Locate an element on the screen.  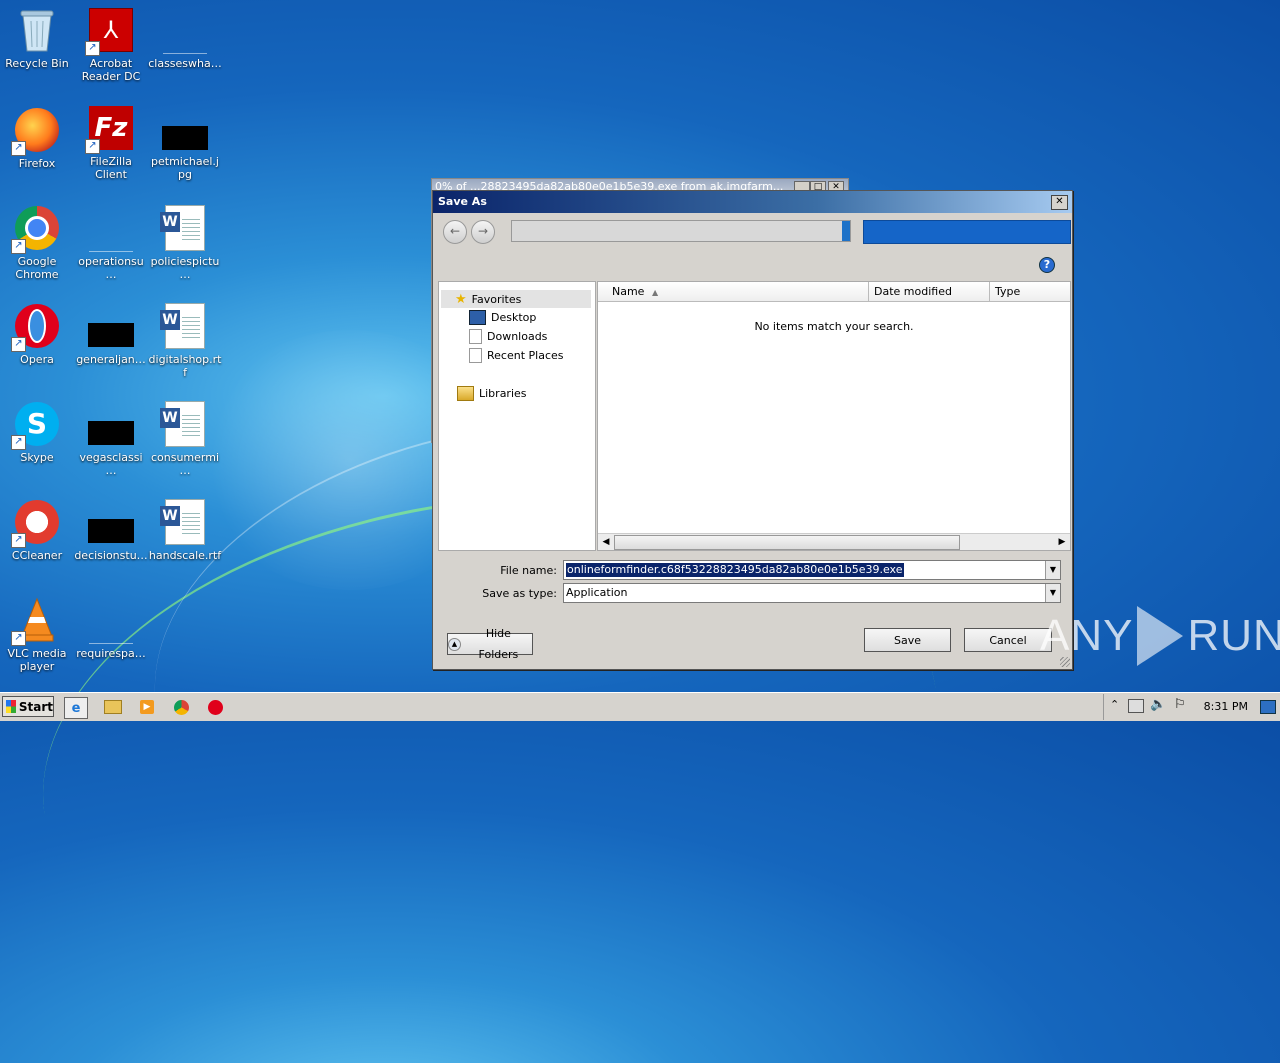
desktop-icon-firefox: ↗ Firefox is located at coordinates (37, 138).